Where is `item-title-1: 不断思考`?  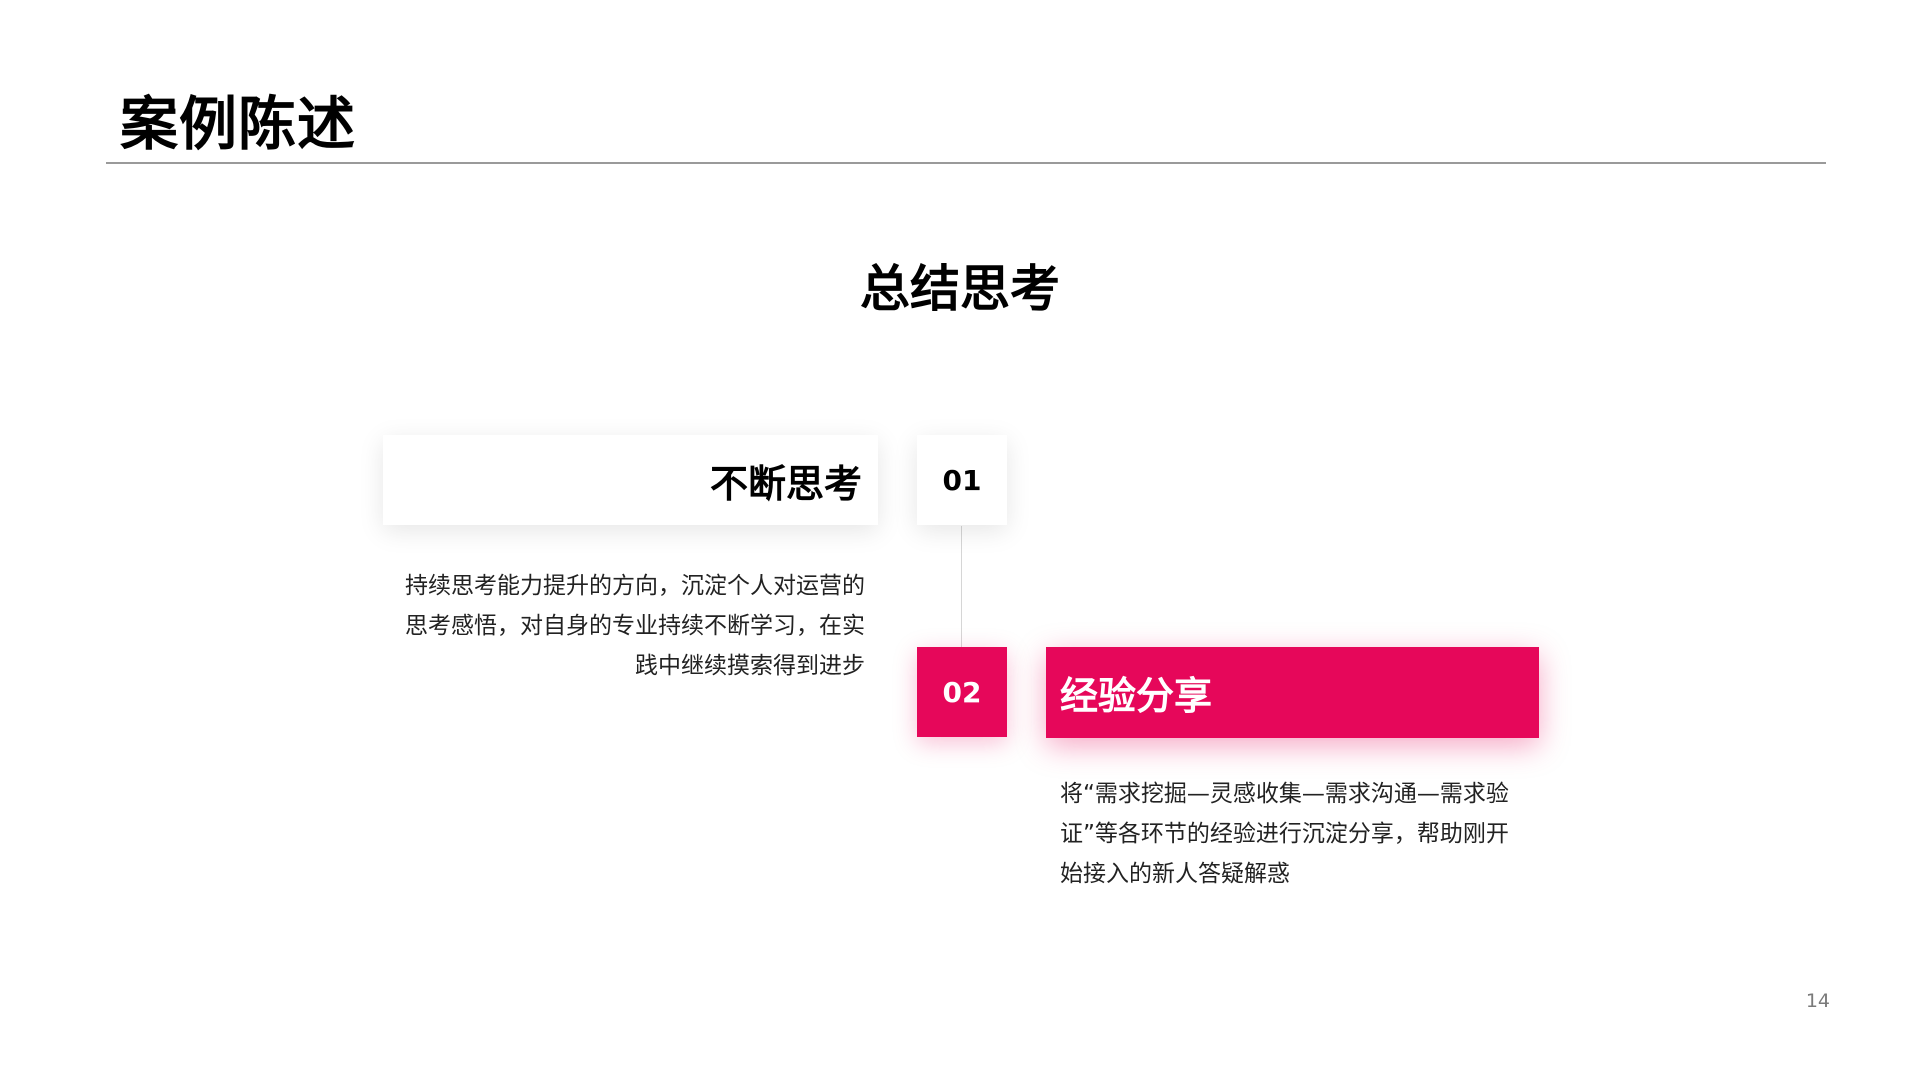 item-title-1: 不断思考 is located at coordinates (785, 483).